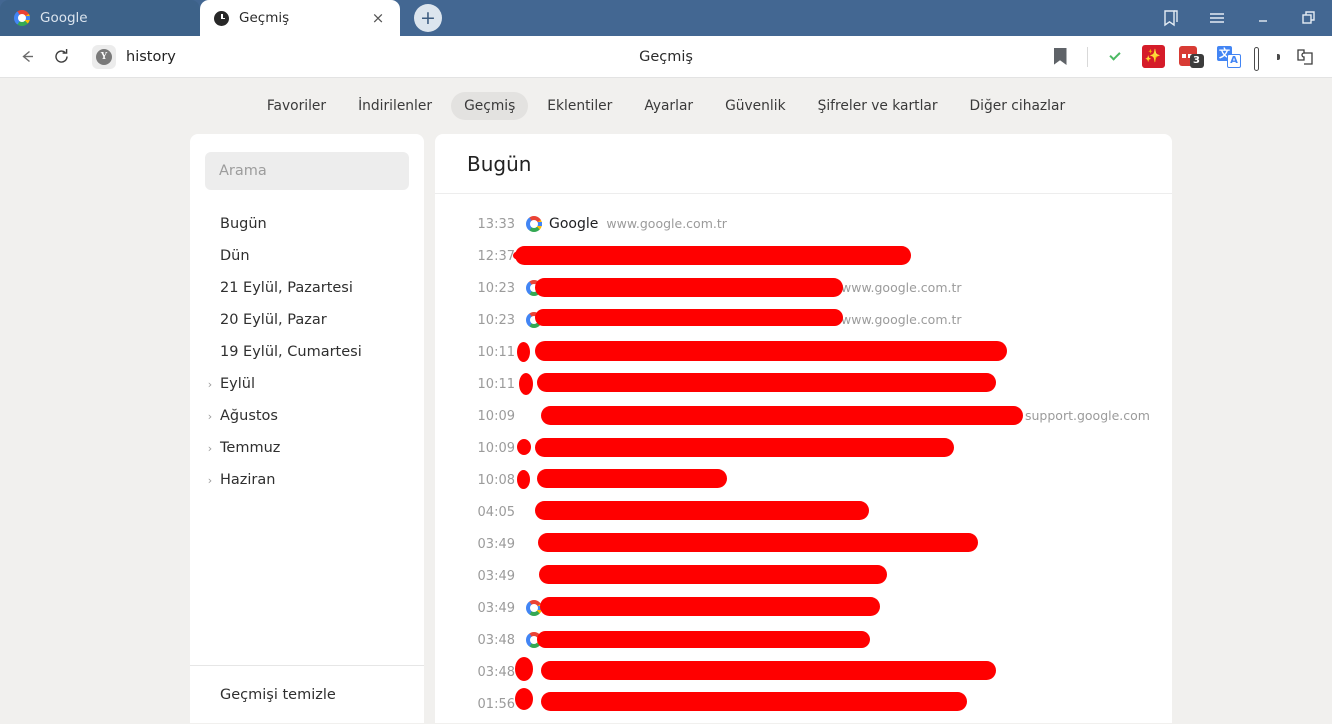 The image size is (1332, 724). What do you see at coordinates (296, 106) in the screenshot?
I see `nav-item-favoriler: Favoriler` at bounding box center [296, 106].